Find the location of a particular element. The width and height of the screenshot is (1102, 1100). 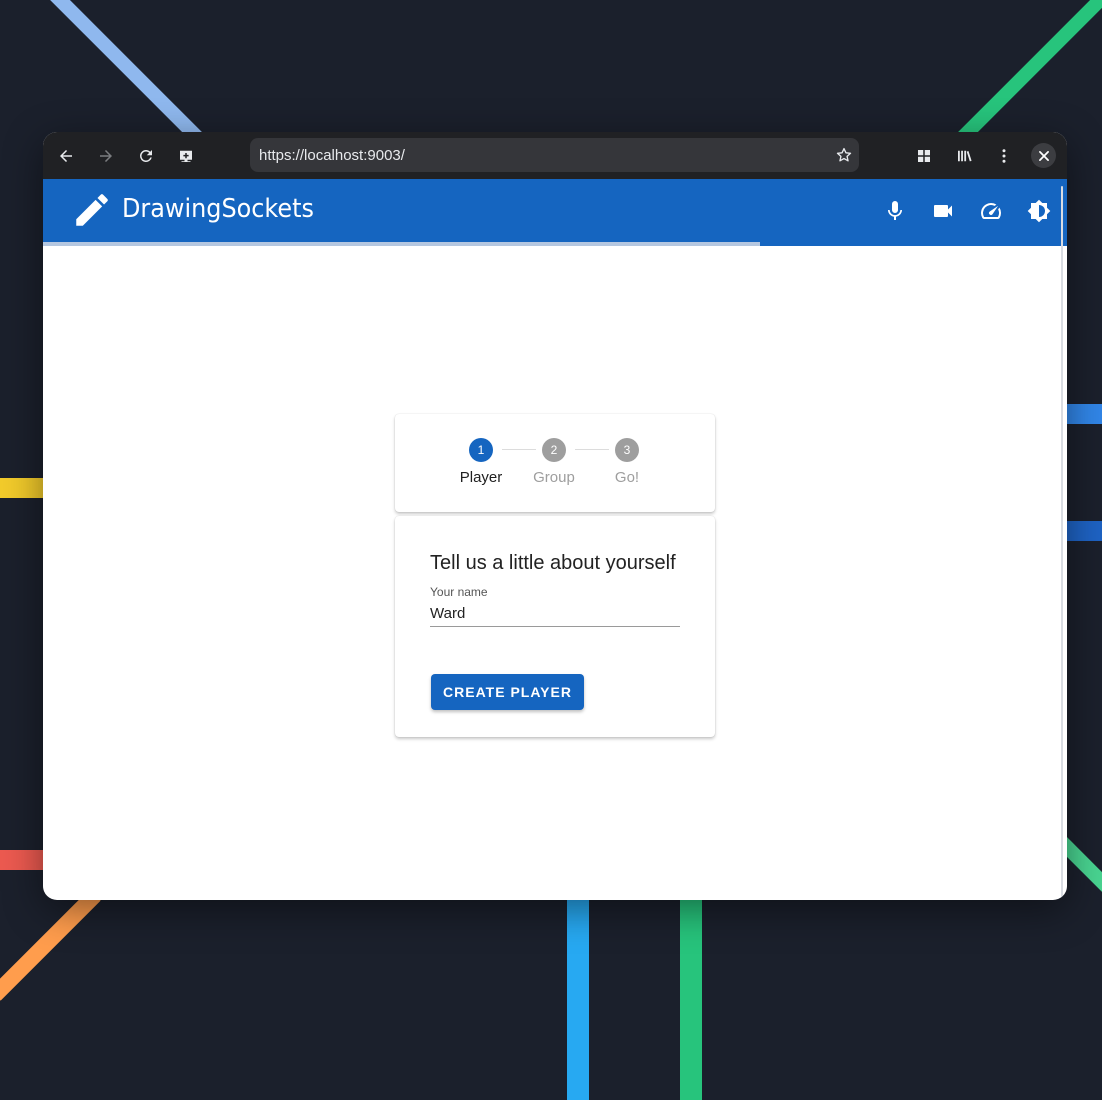

close-icon is located at coordinates (1043, 155).